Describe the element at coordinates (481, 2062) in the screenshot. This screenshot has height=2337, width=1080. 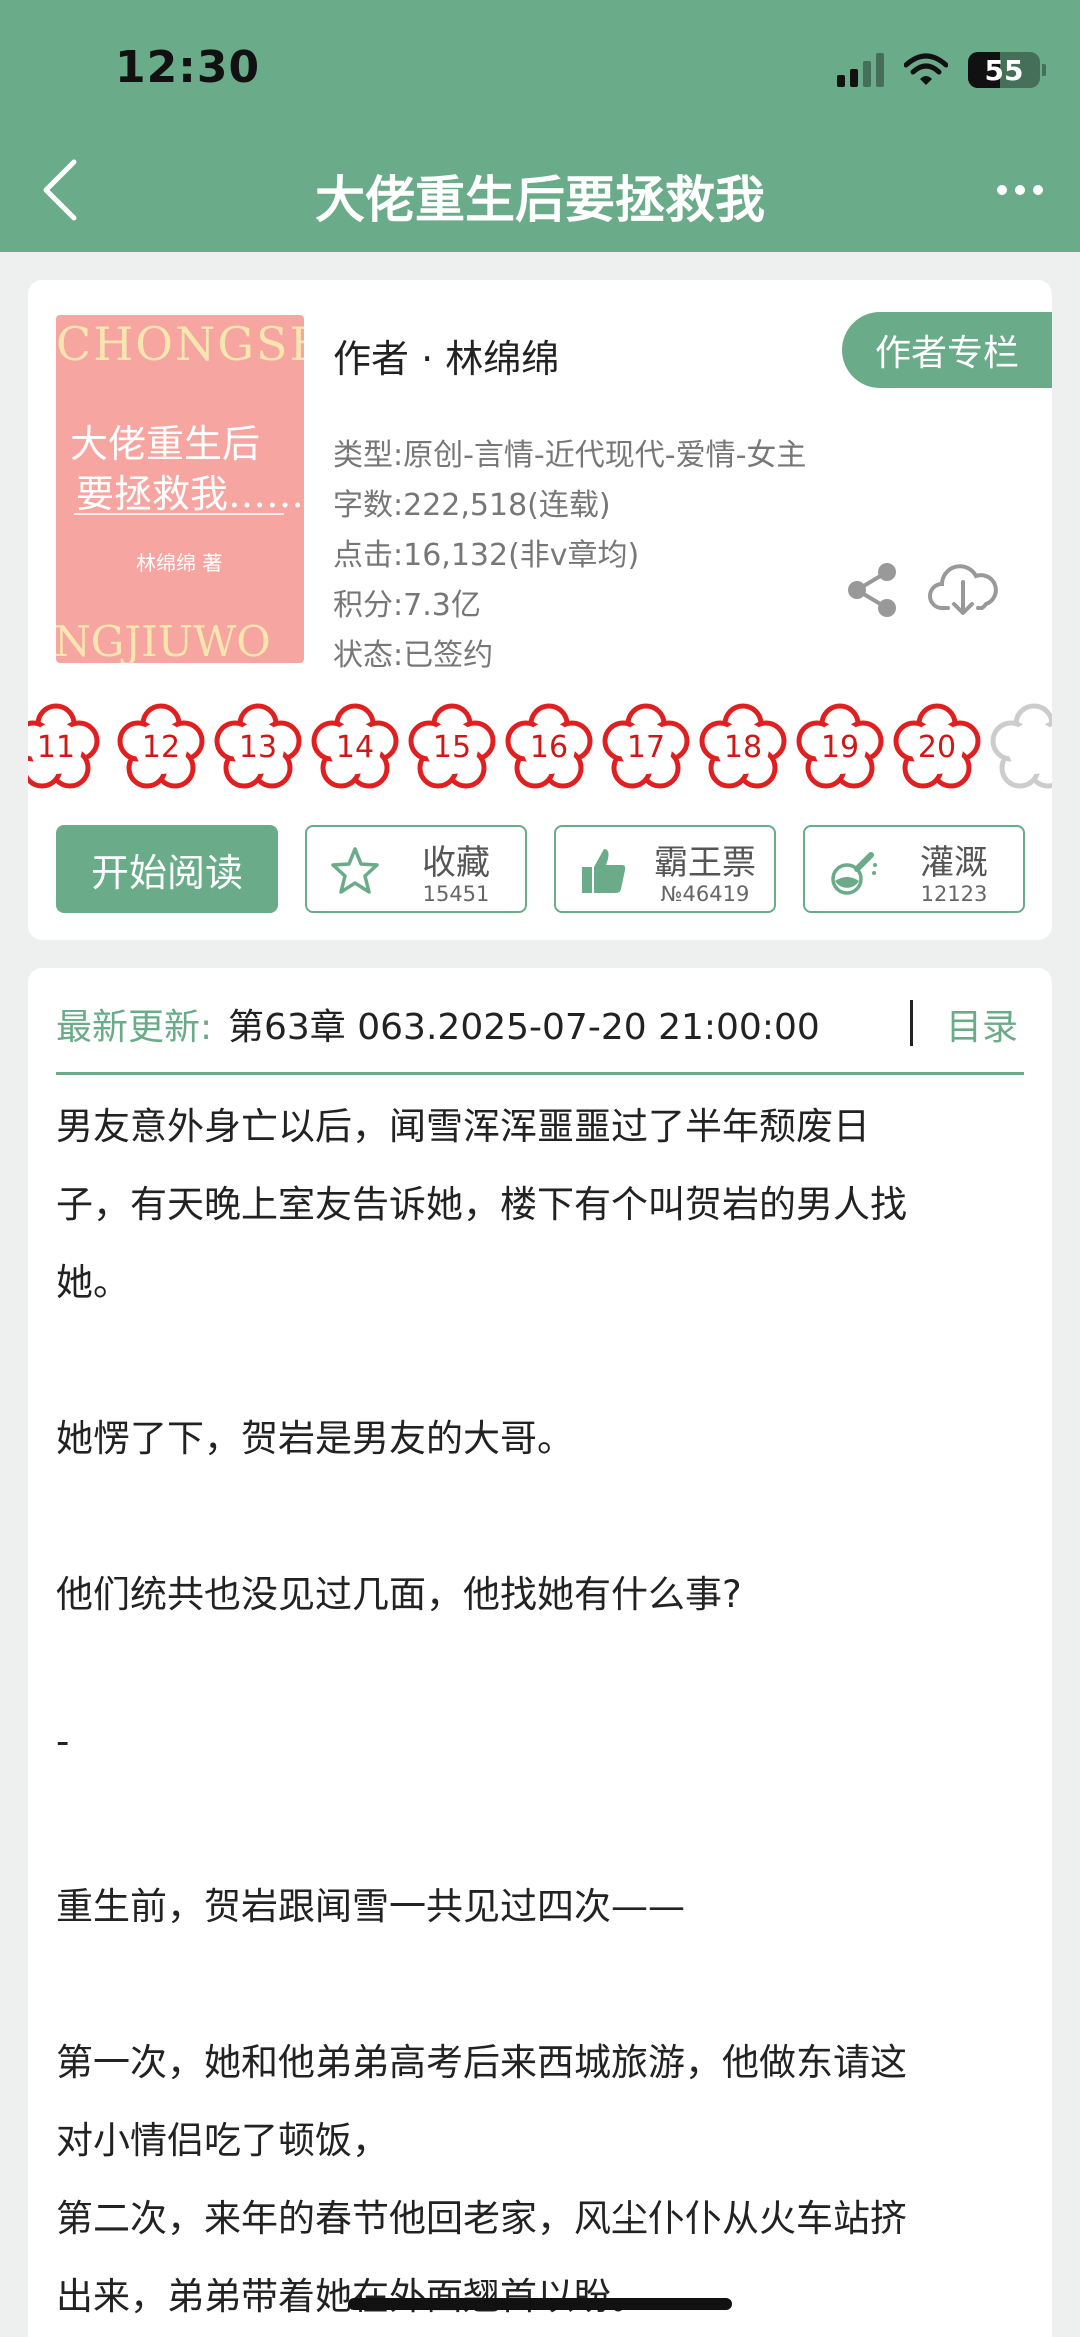
I see `synopsis-line: 第一次，她和他弟弟高考后来西城旅游，他做东请这` at that location.